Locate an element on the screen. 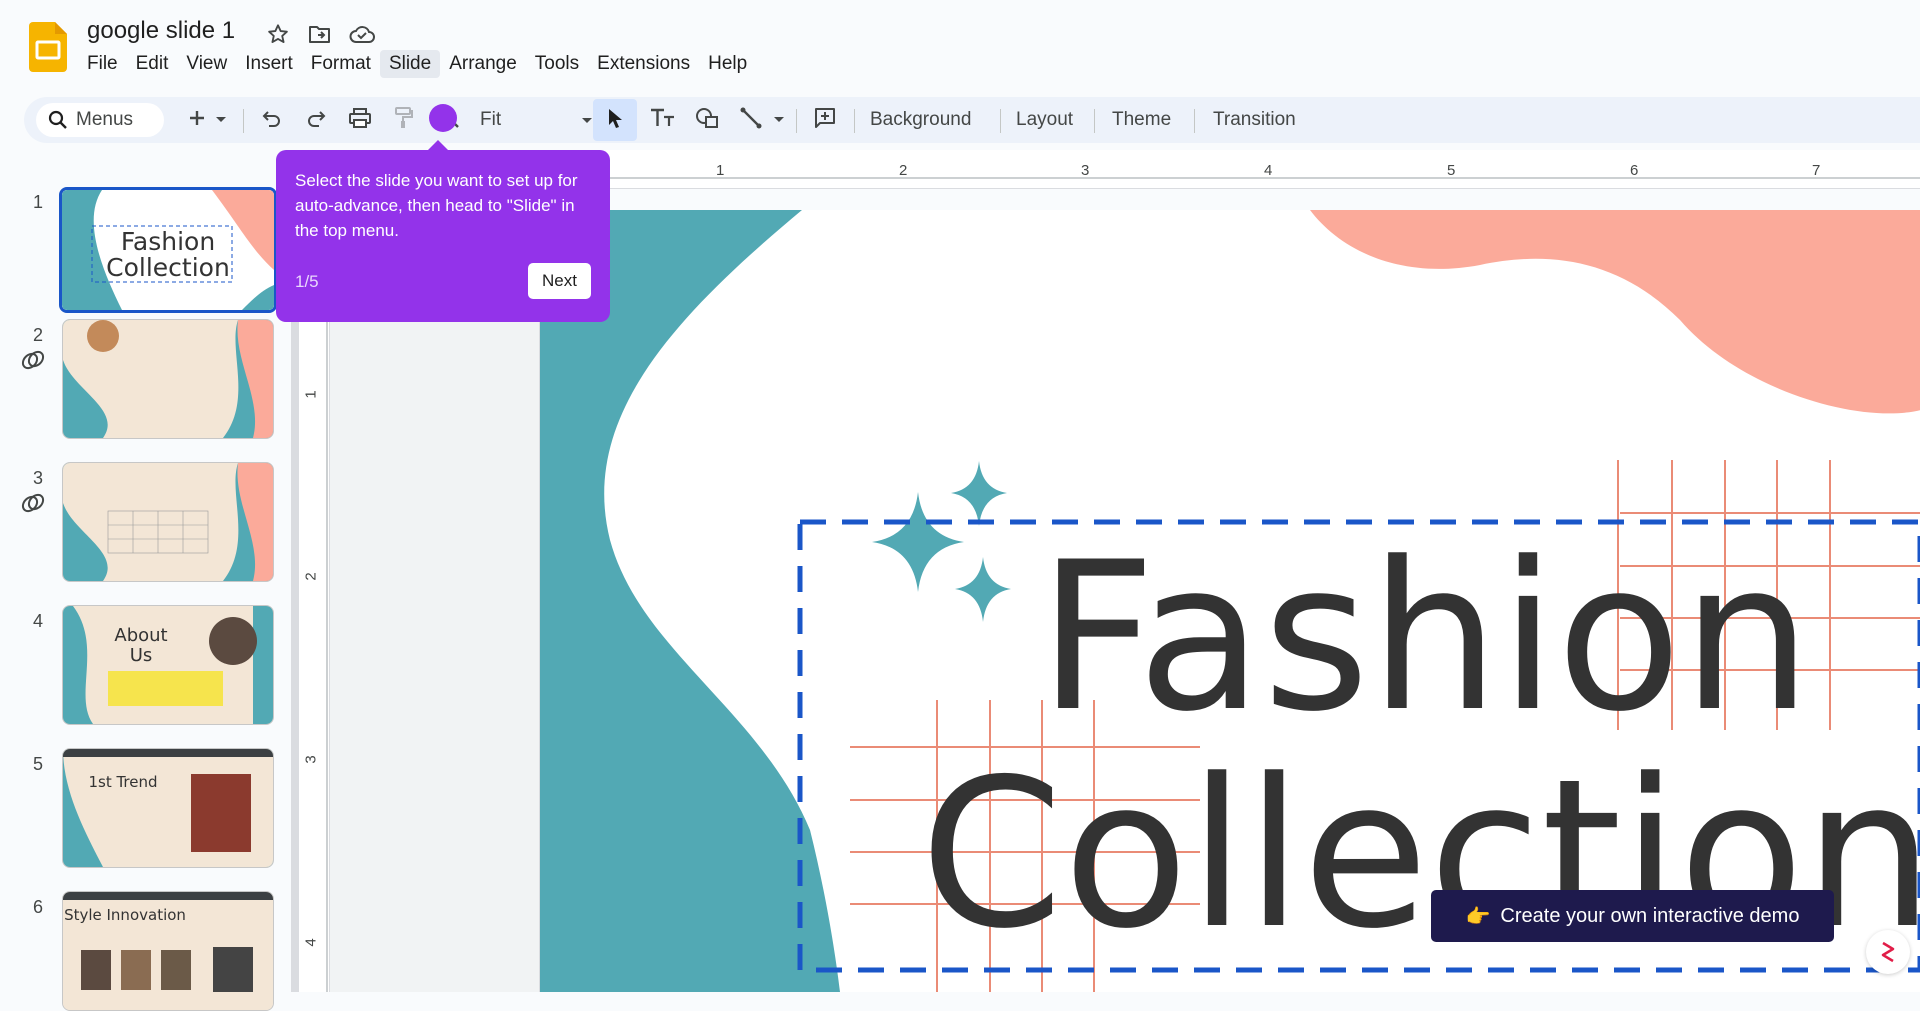 This screenshot has width=1920, height=1011. zoom-value: Fit is located at coordinates (491, 119).